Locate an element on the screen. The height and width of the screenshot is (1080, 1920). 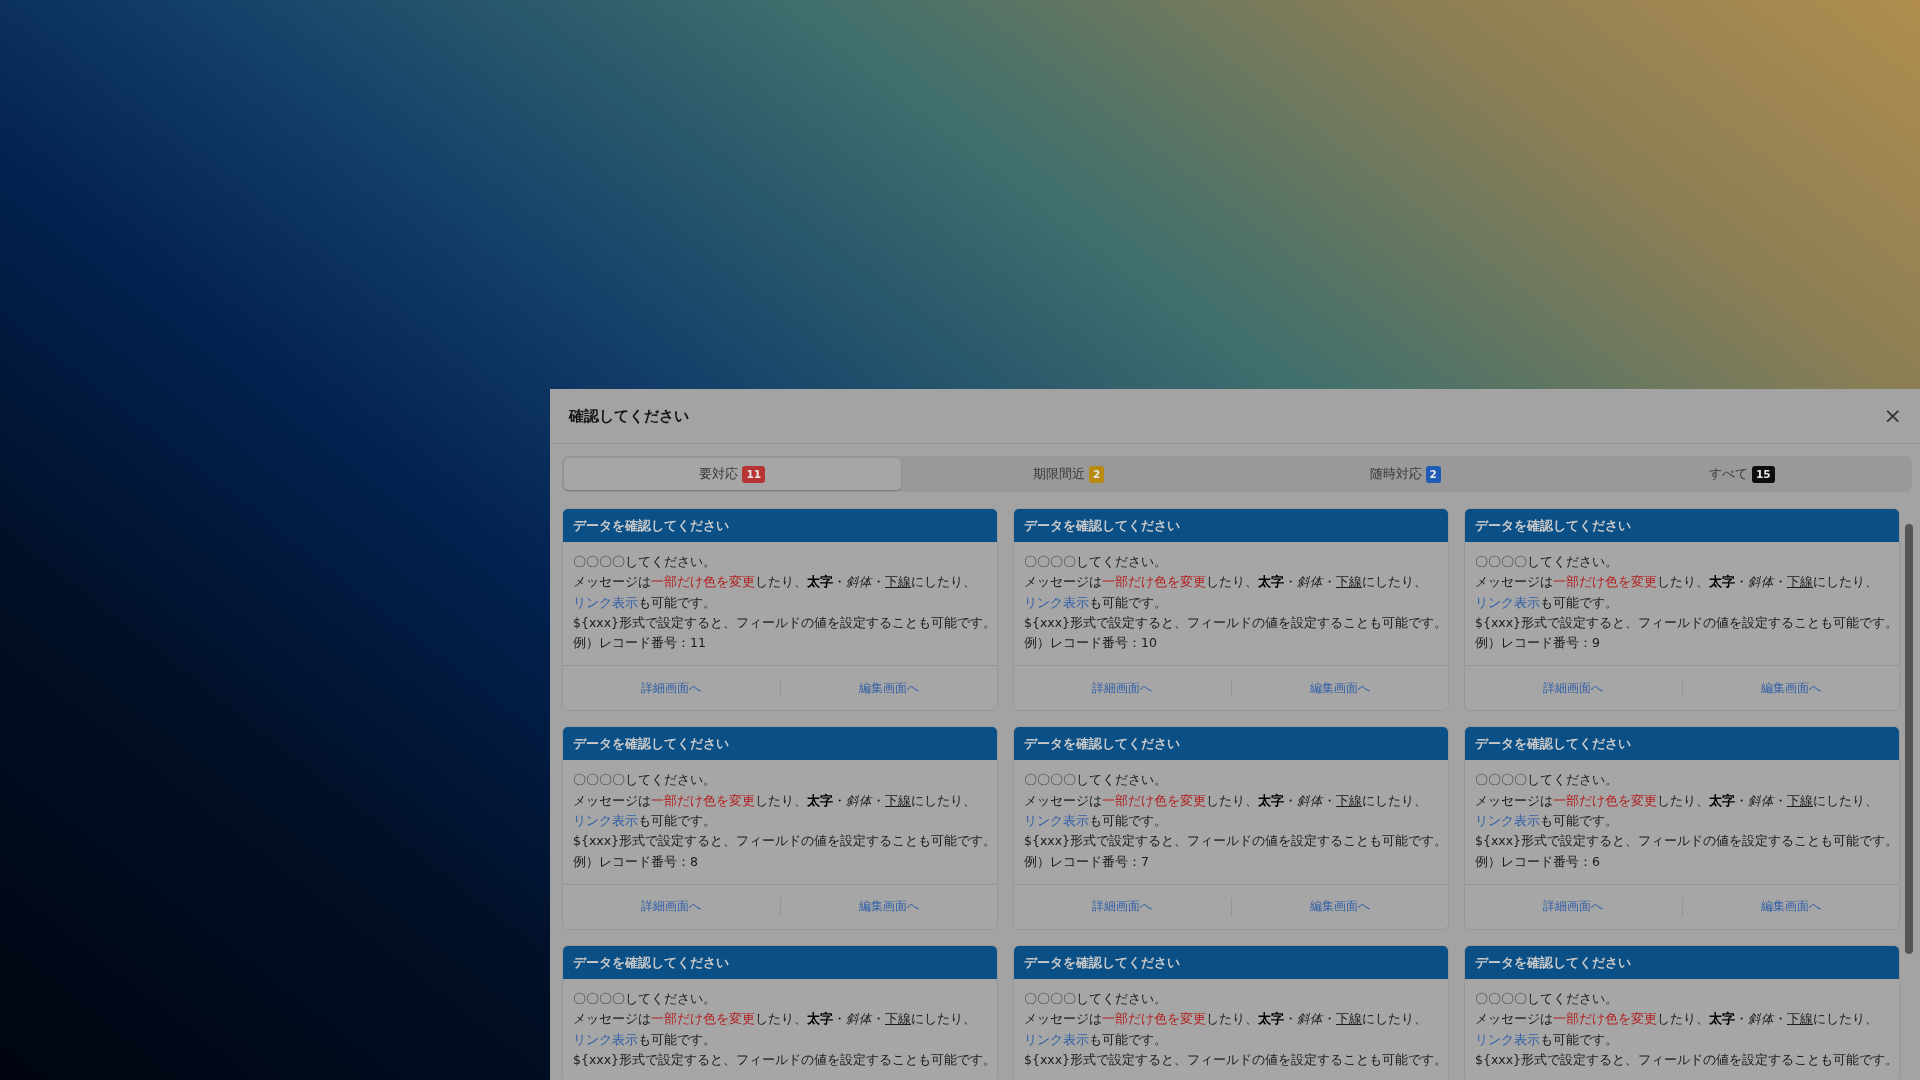
tab-label: すべて is located at coordinates (1728, 474).